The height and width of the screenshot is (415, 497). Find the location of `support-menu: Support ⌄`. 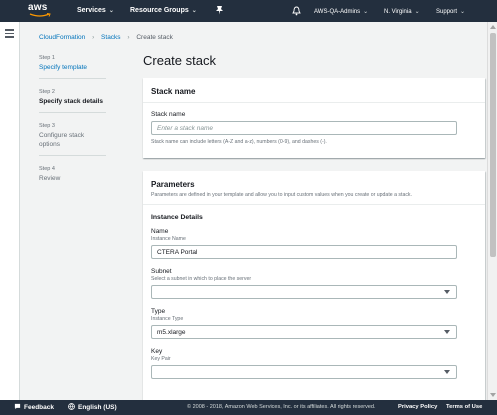

support-menu: Support ⌄ is located at coordinates (450, 11).